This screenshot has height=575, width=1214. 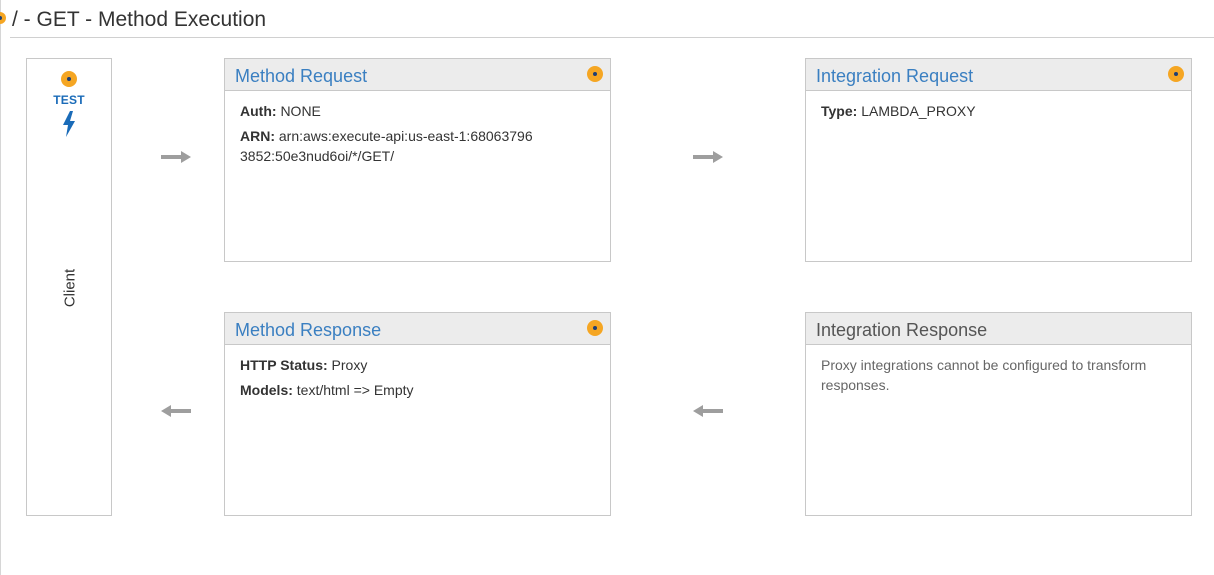 What do you see at coordinates (998, 75) in the screenshot?
I see `integration-request-header: Integration Request` at bounding box center [998, 75].